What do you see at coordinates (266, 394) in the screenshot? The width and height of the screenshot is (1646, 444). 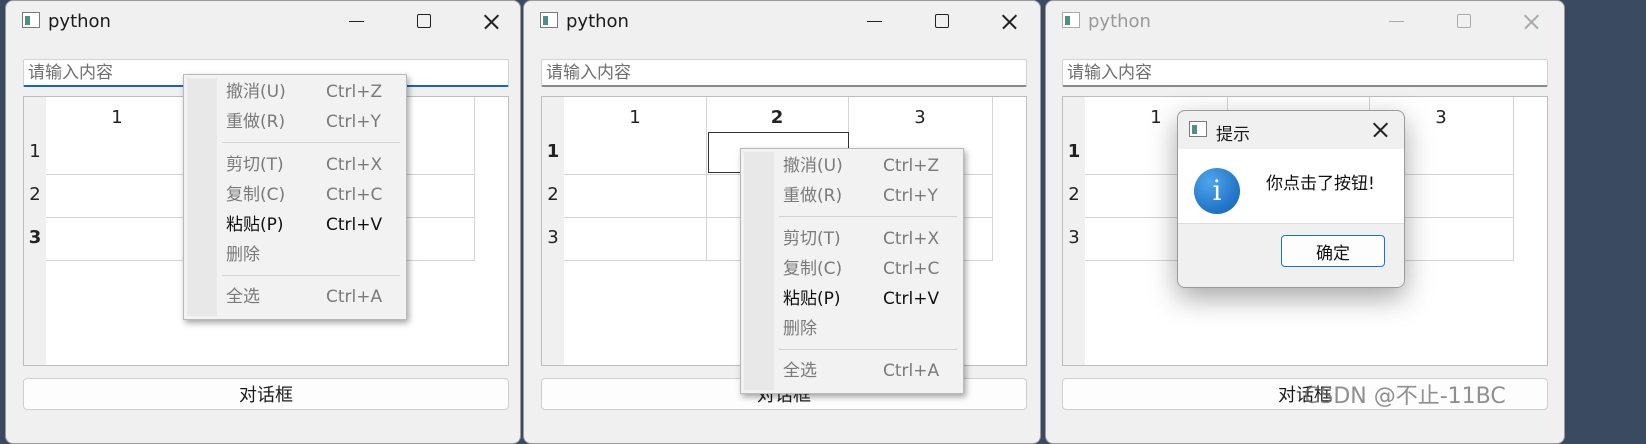 I see `dialog-button: 对话框` at bounding box center [266, 394].